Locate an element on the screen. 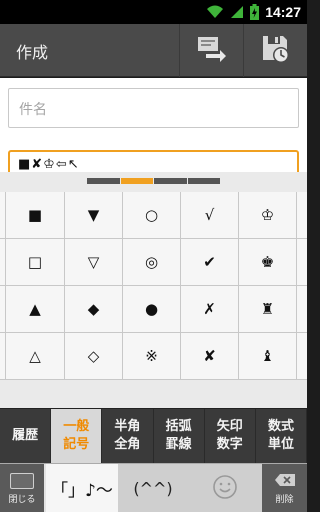 This screenshot has height=512, width=320. send-icon is located at coordinates (212, 51).